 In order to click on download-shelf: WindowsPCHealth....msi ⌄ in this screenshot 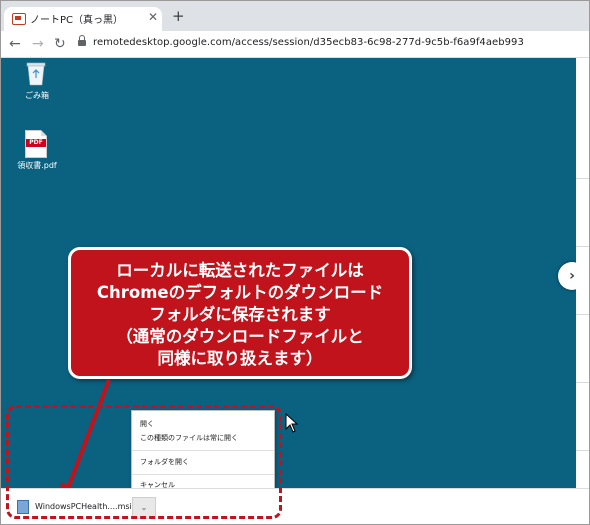, I will do `click(295, 506)`.